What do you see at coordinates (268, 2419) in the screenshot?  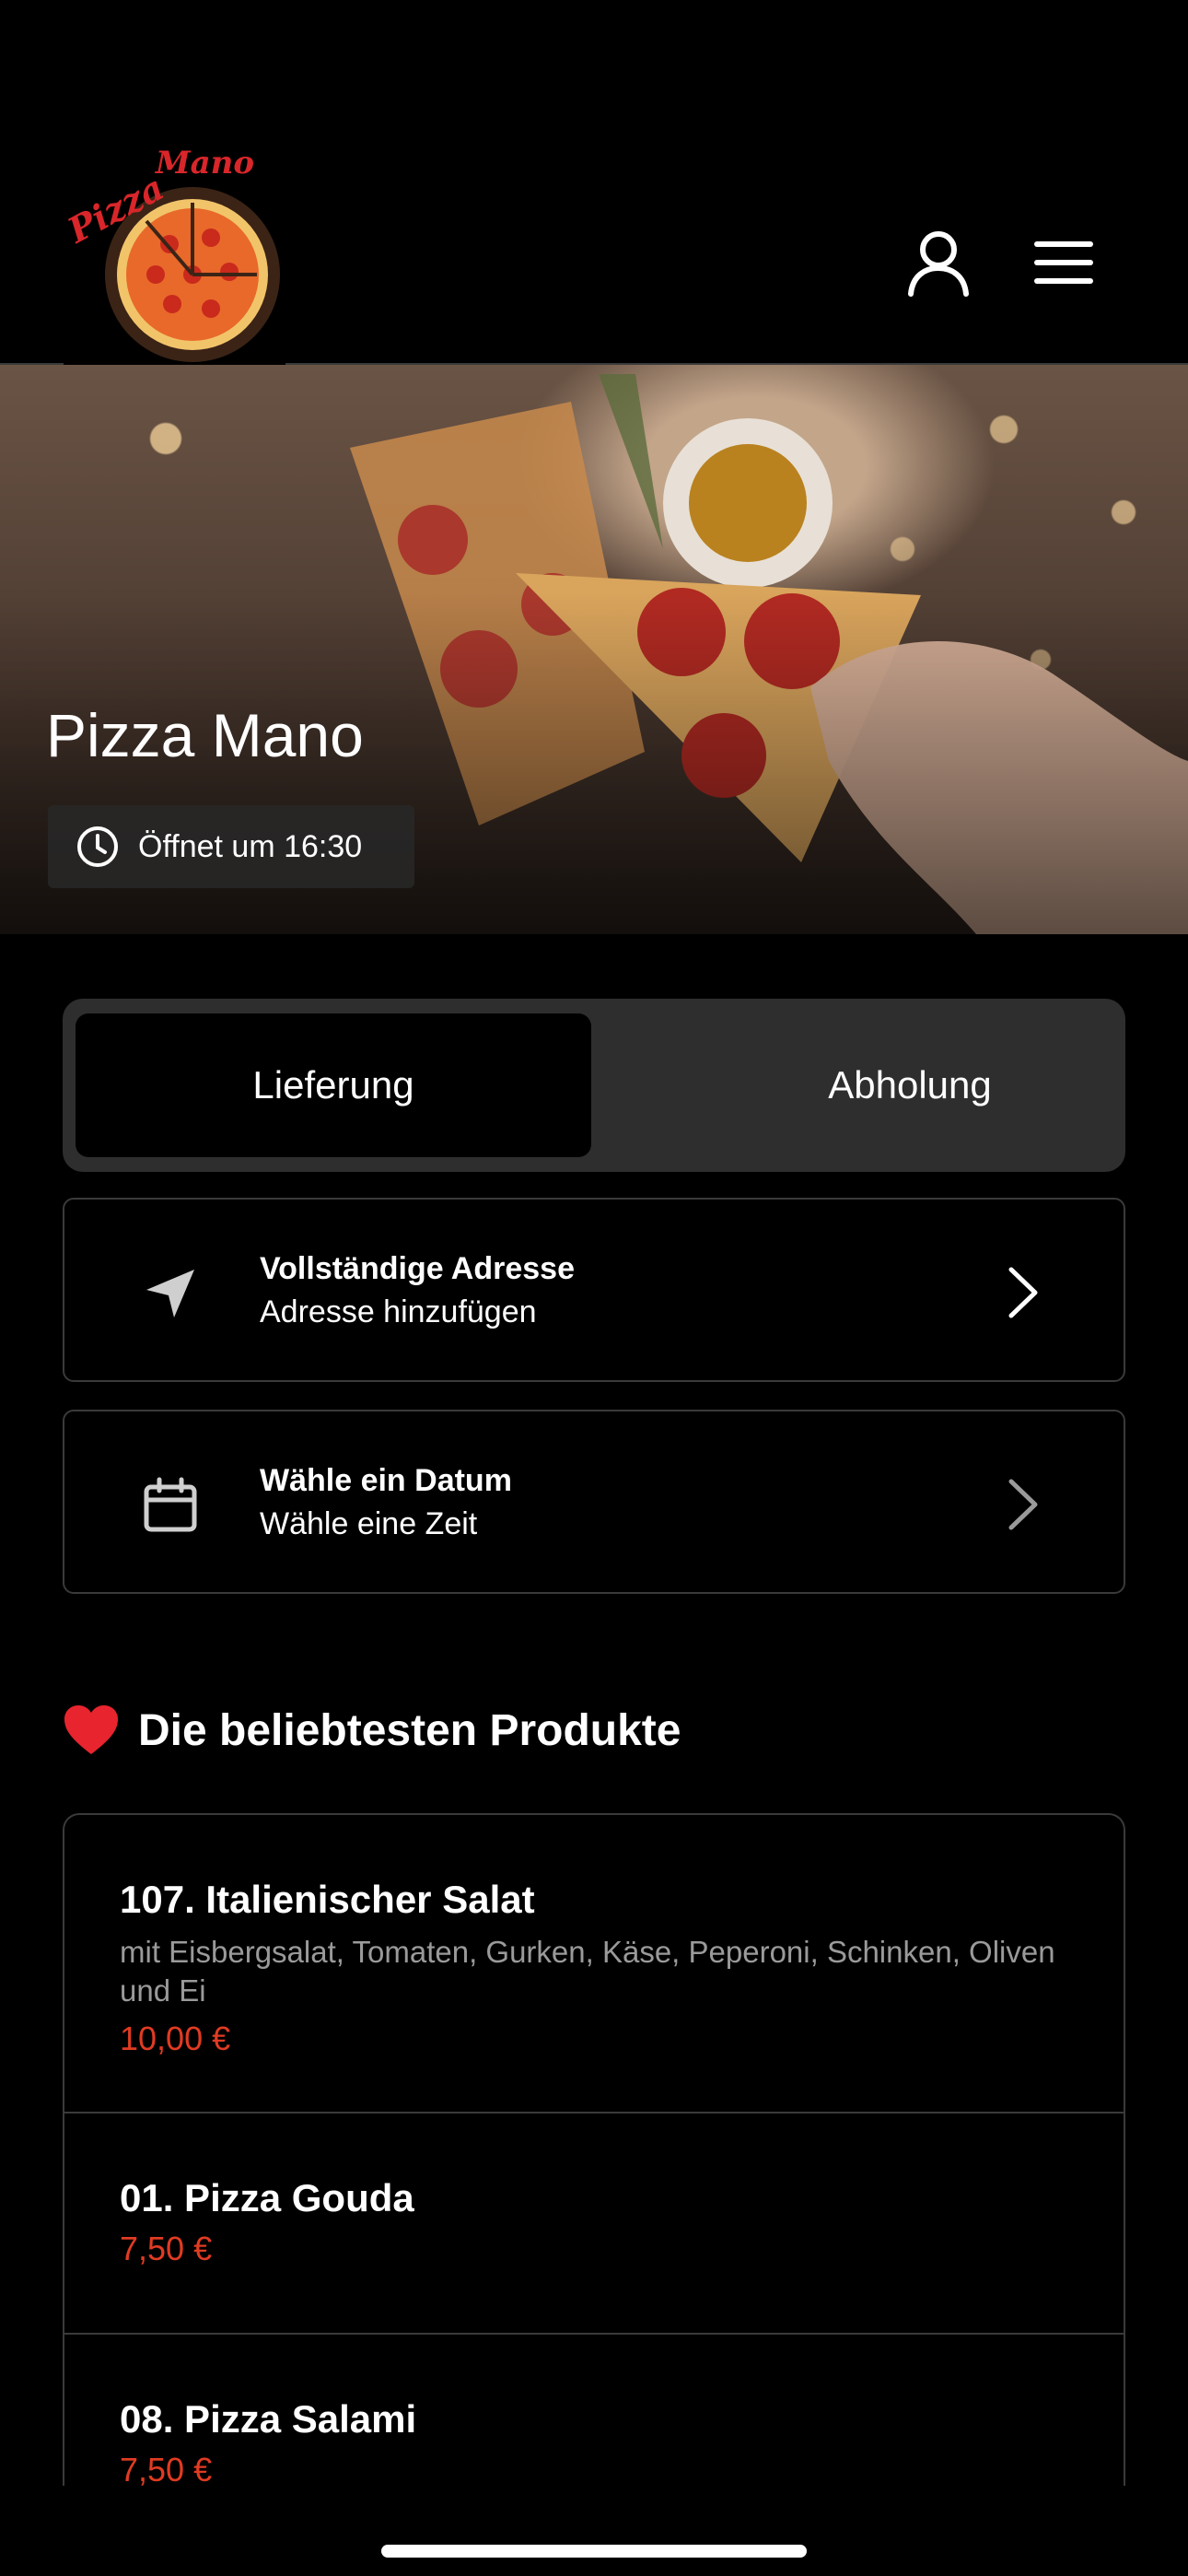 I see `product-name: 08. Pizza Salami` at bounding box center [268, 2419].